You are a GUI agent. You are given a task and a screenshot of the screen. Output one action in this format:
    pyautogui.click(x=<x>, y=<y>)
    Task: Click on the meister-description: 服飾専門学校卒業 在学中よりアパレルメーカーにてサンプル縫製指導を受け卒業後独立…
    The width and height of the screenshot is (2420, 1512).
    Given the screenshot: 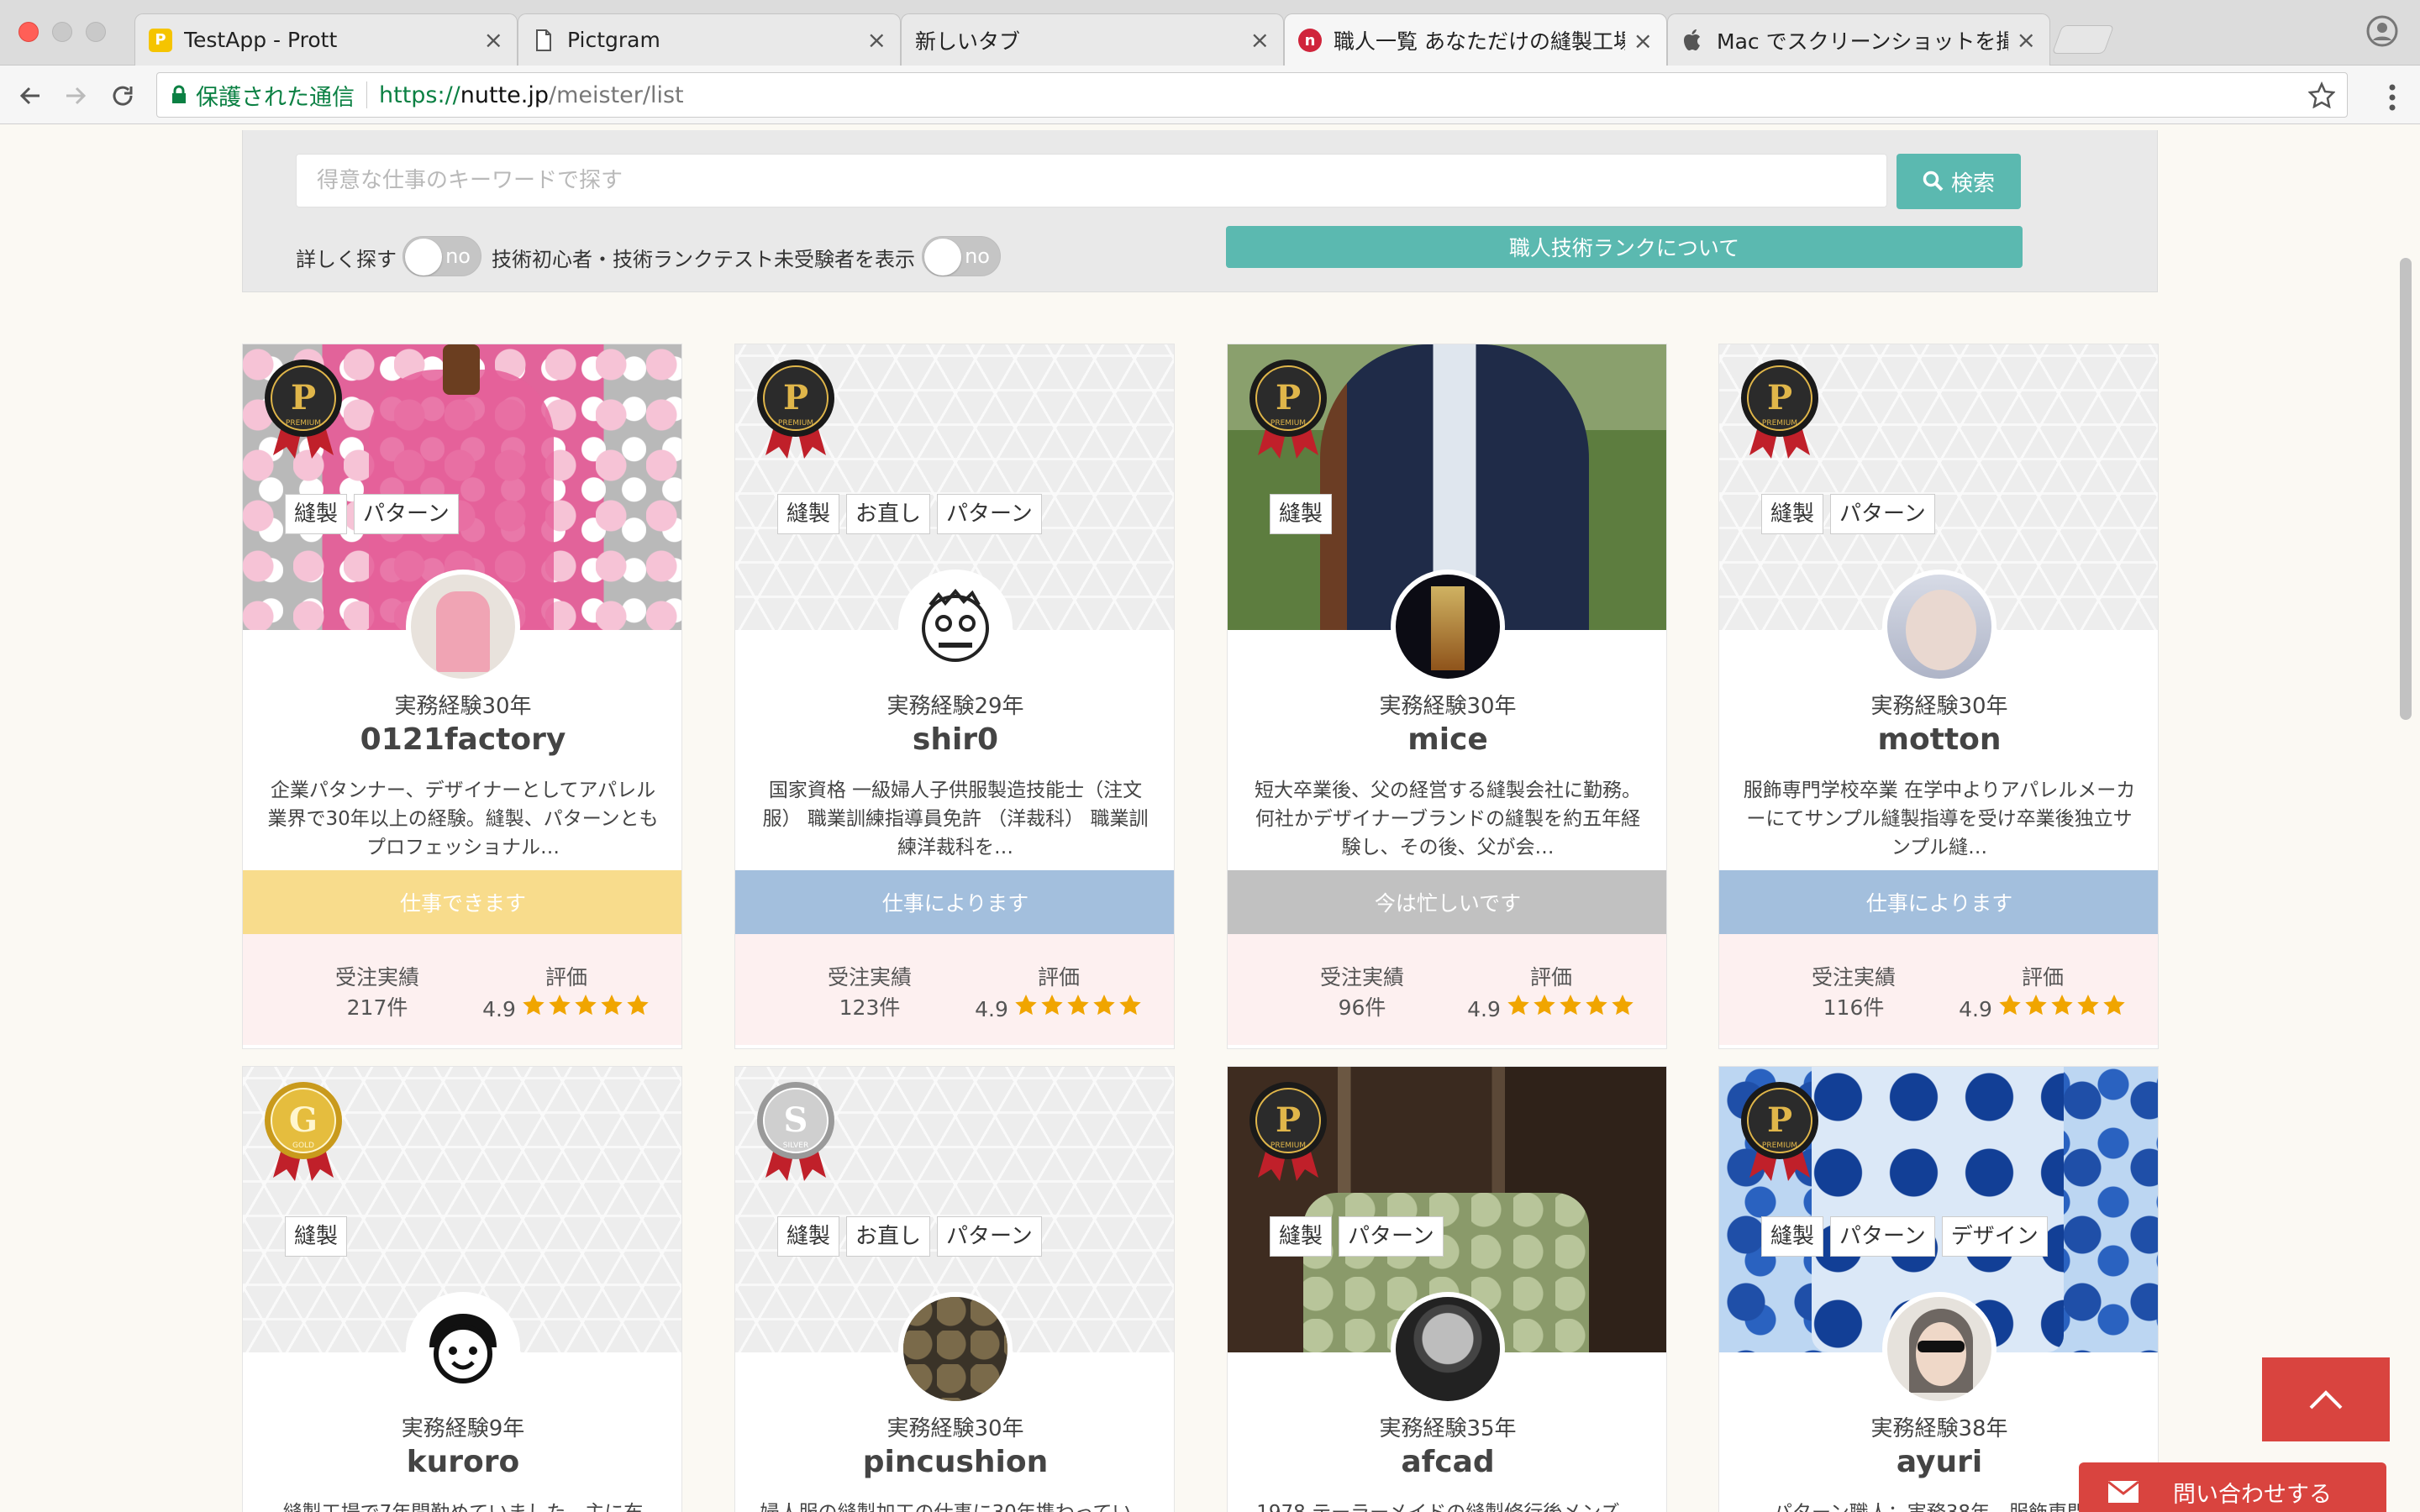 What is the action you would take?
    pyautogui.click(x=1939, y=819)
    